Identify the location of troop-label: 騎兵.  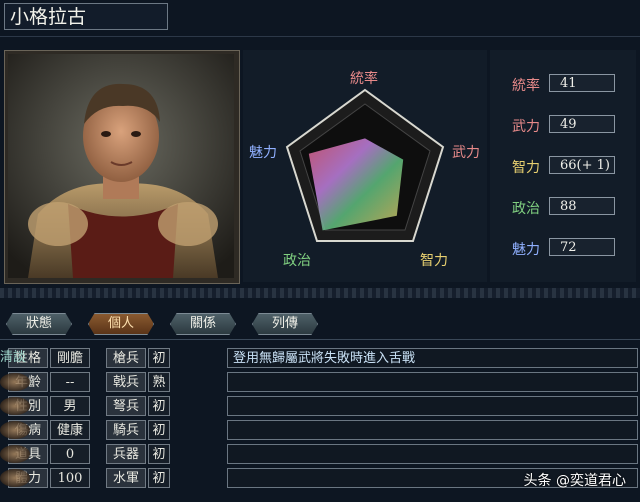
(126, 430).